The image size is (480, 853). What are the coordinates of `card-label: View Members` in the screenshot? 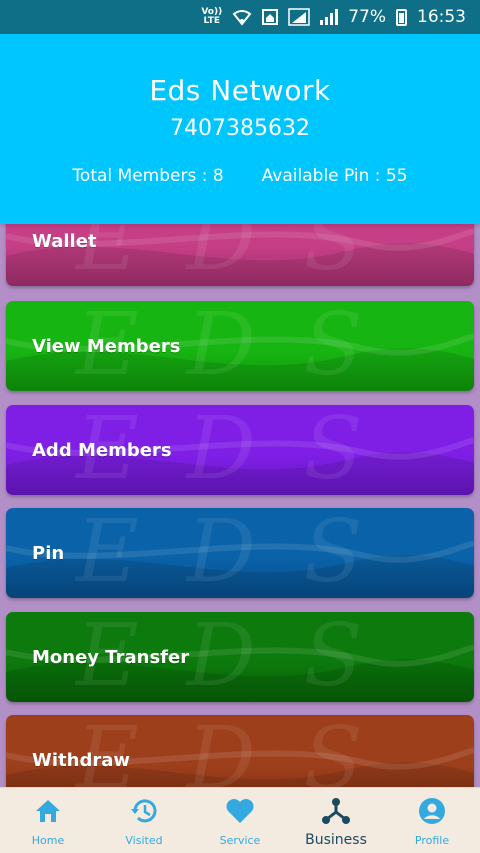 It's located at (106, 346).